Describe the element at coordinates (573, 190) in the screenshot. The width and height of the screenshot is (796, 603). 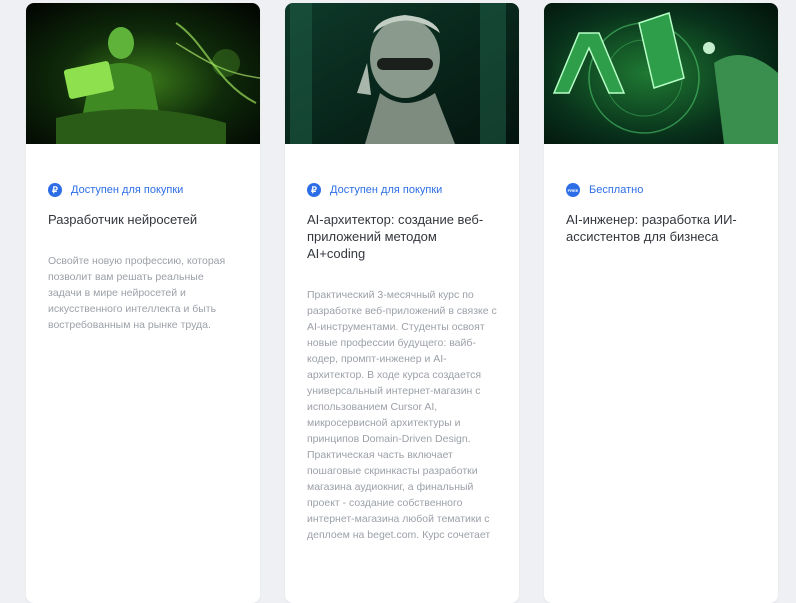
I see `free-icon: FREE` at that location.